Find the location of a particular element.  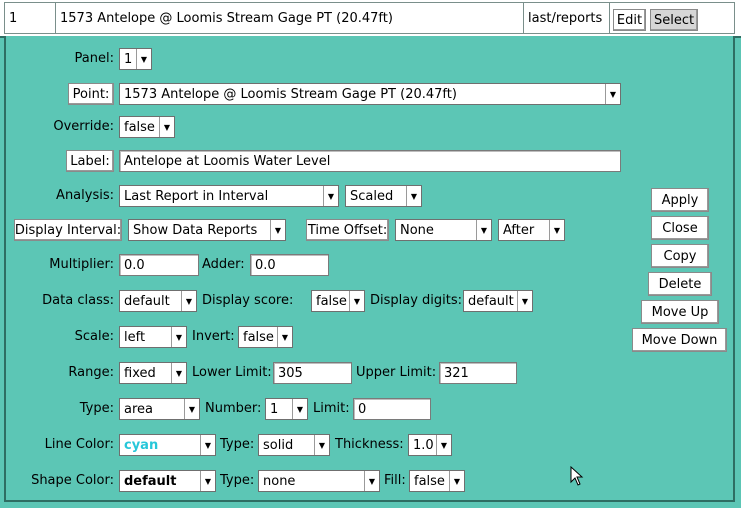

line-type-label: Type: is located at coordinates (237, 444).